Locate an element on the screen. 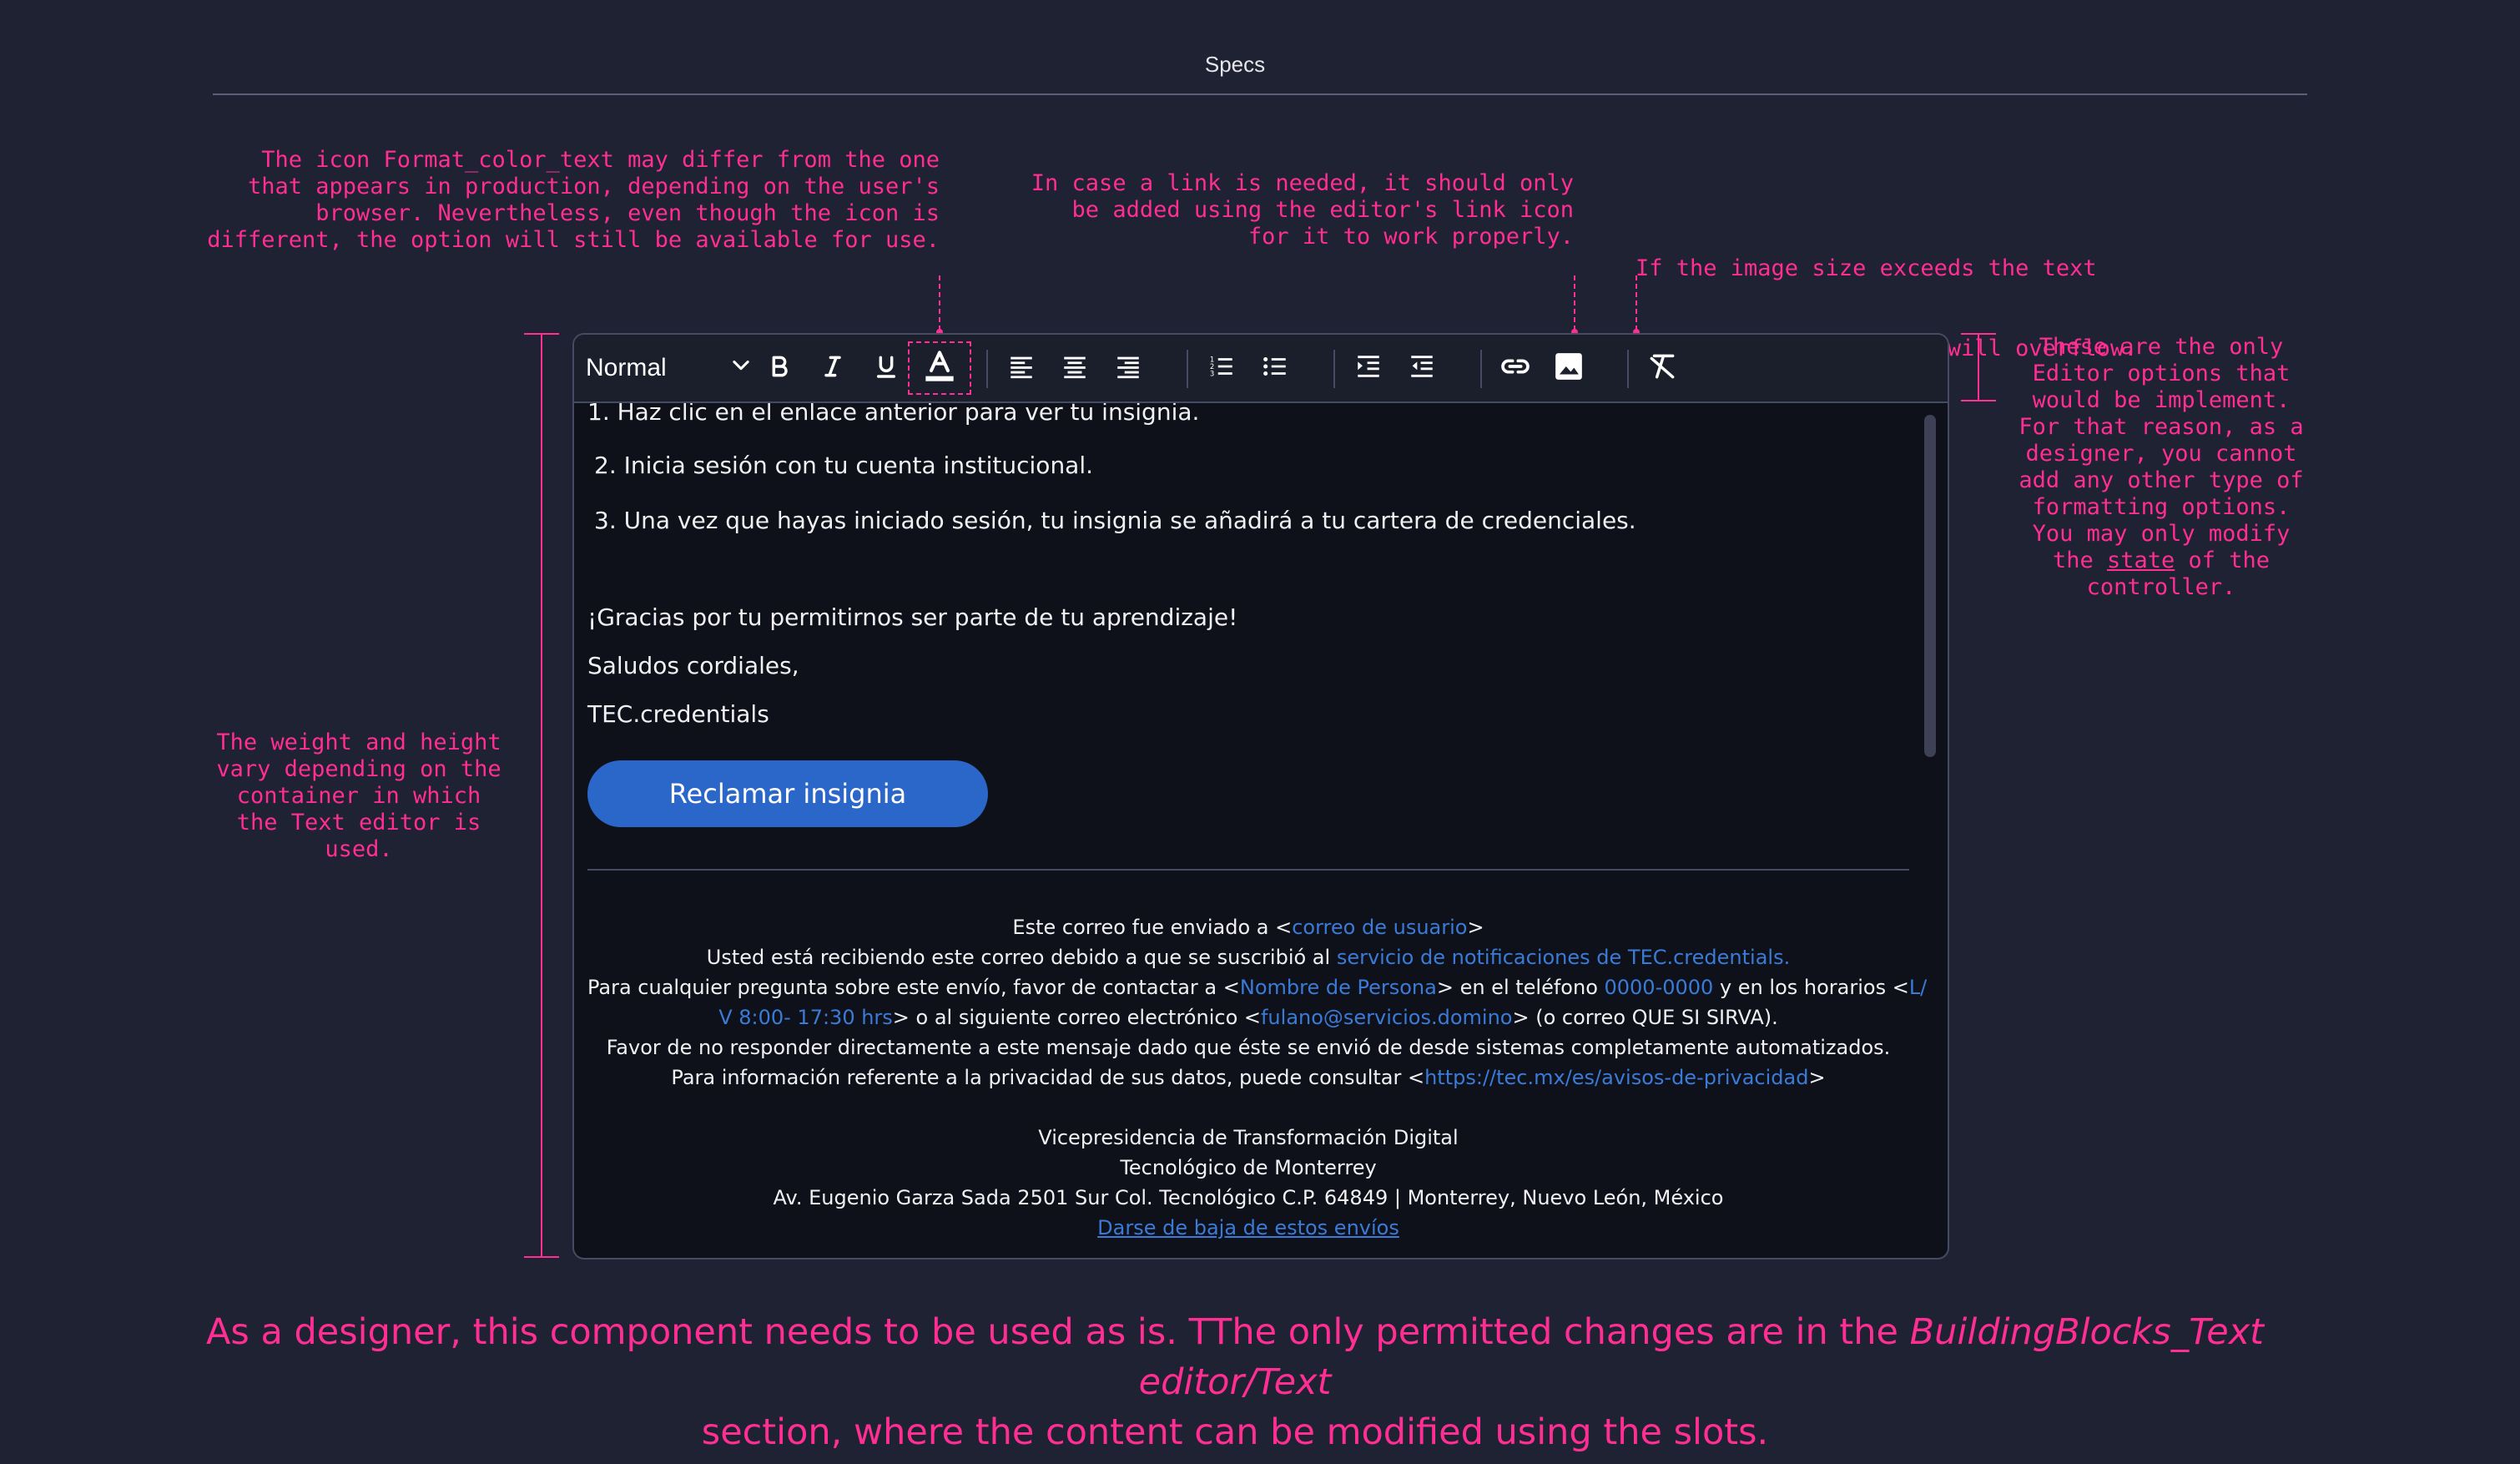 The image size is (2520, 1464). user-email-link: correo de usuario is located at coordinates (1379, 927).